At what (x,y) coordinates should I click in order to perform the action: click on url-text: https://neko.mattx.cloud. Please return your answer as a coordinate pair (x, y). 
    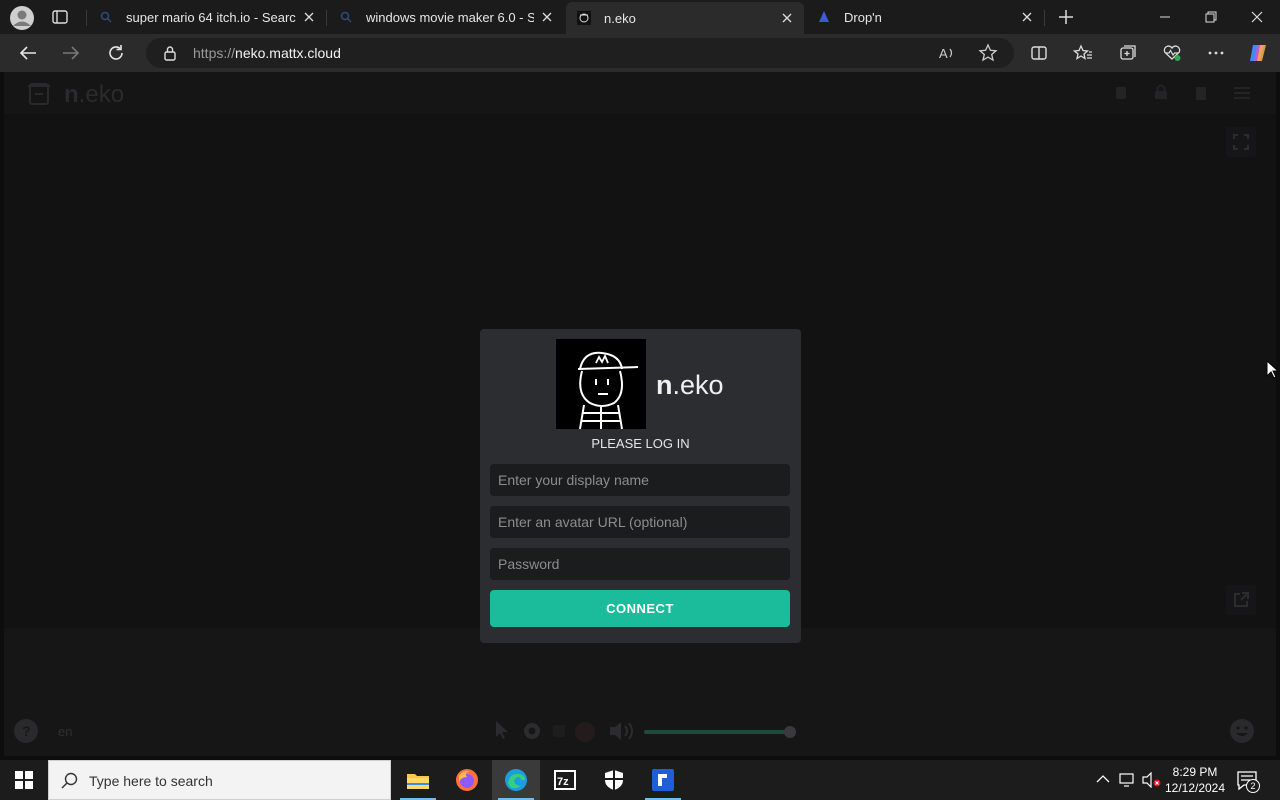
    Looking at the image, I should click on (267, 53).